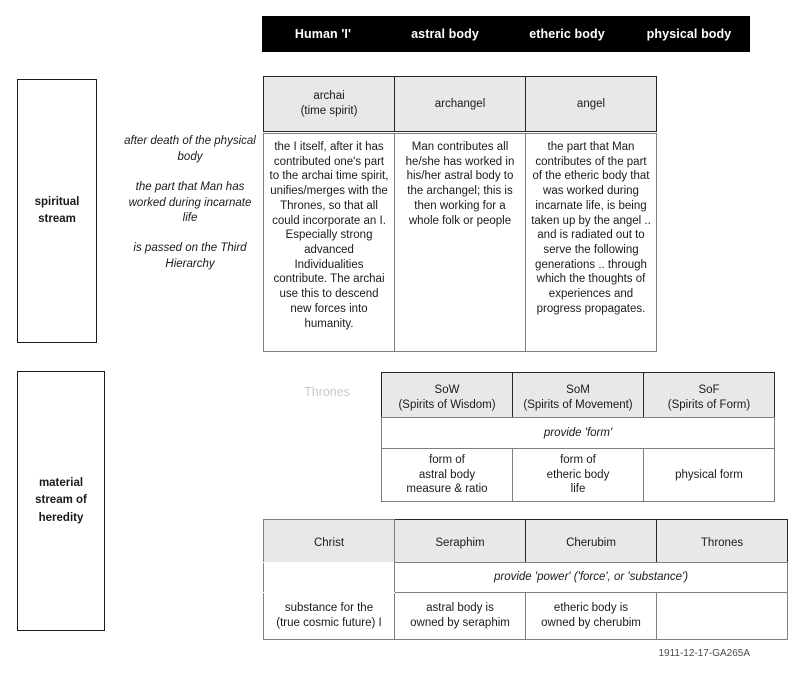 The width and height of the screenshot is (800, 682). I want to click on cell-power-astral: astral body is owned by seraphim, so click(460, 616).